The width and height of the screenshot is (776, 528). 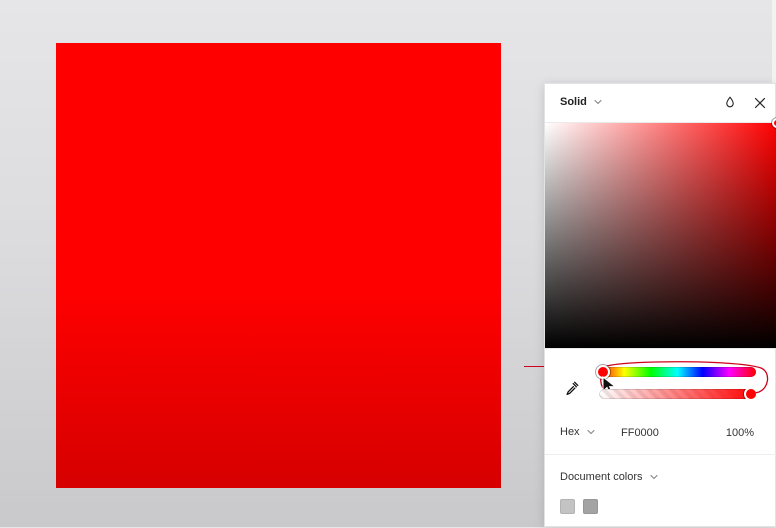 I want to click on eyedropper-button, so click(x=572, y=388).